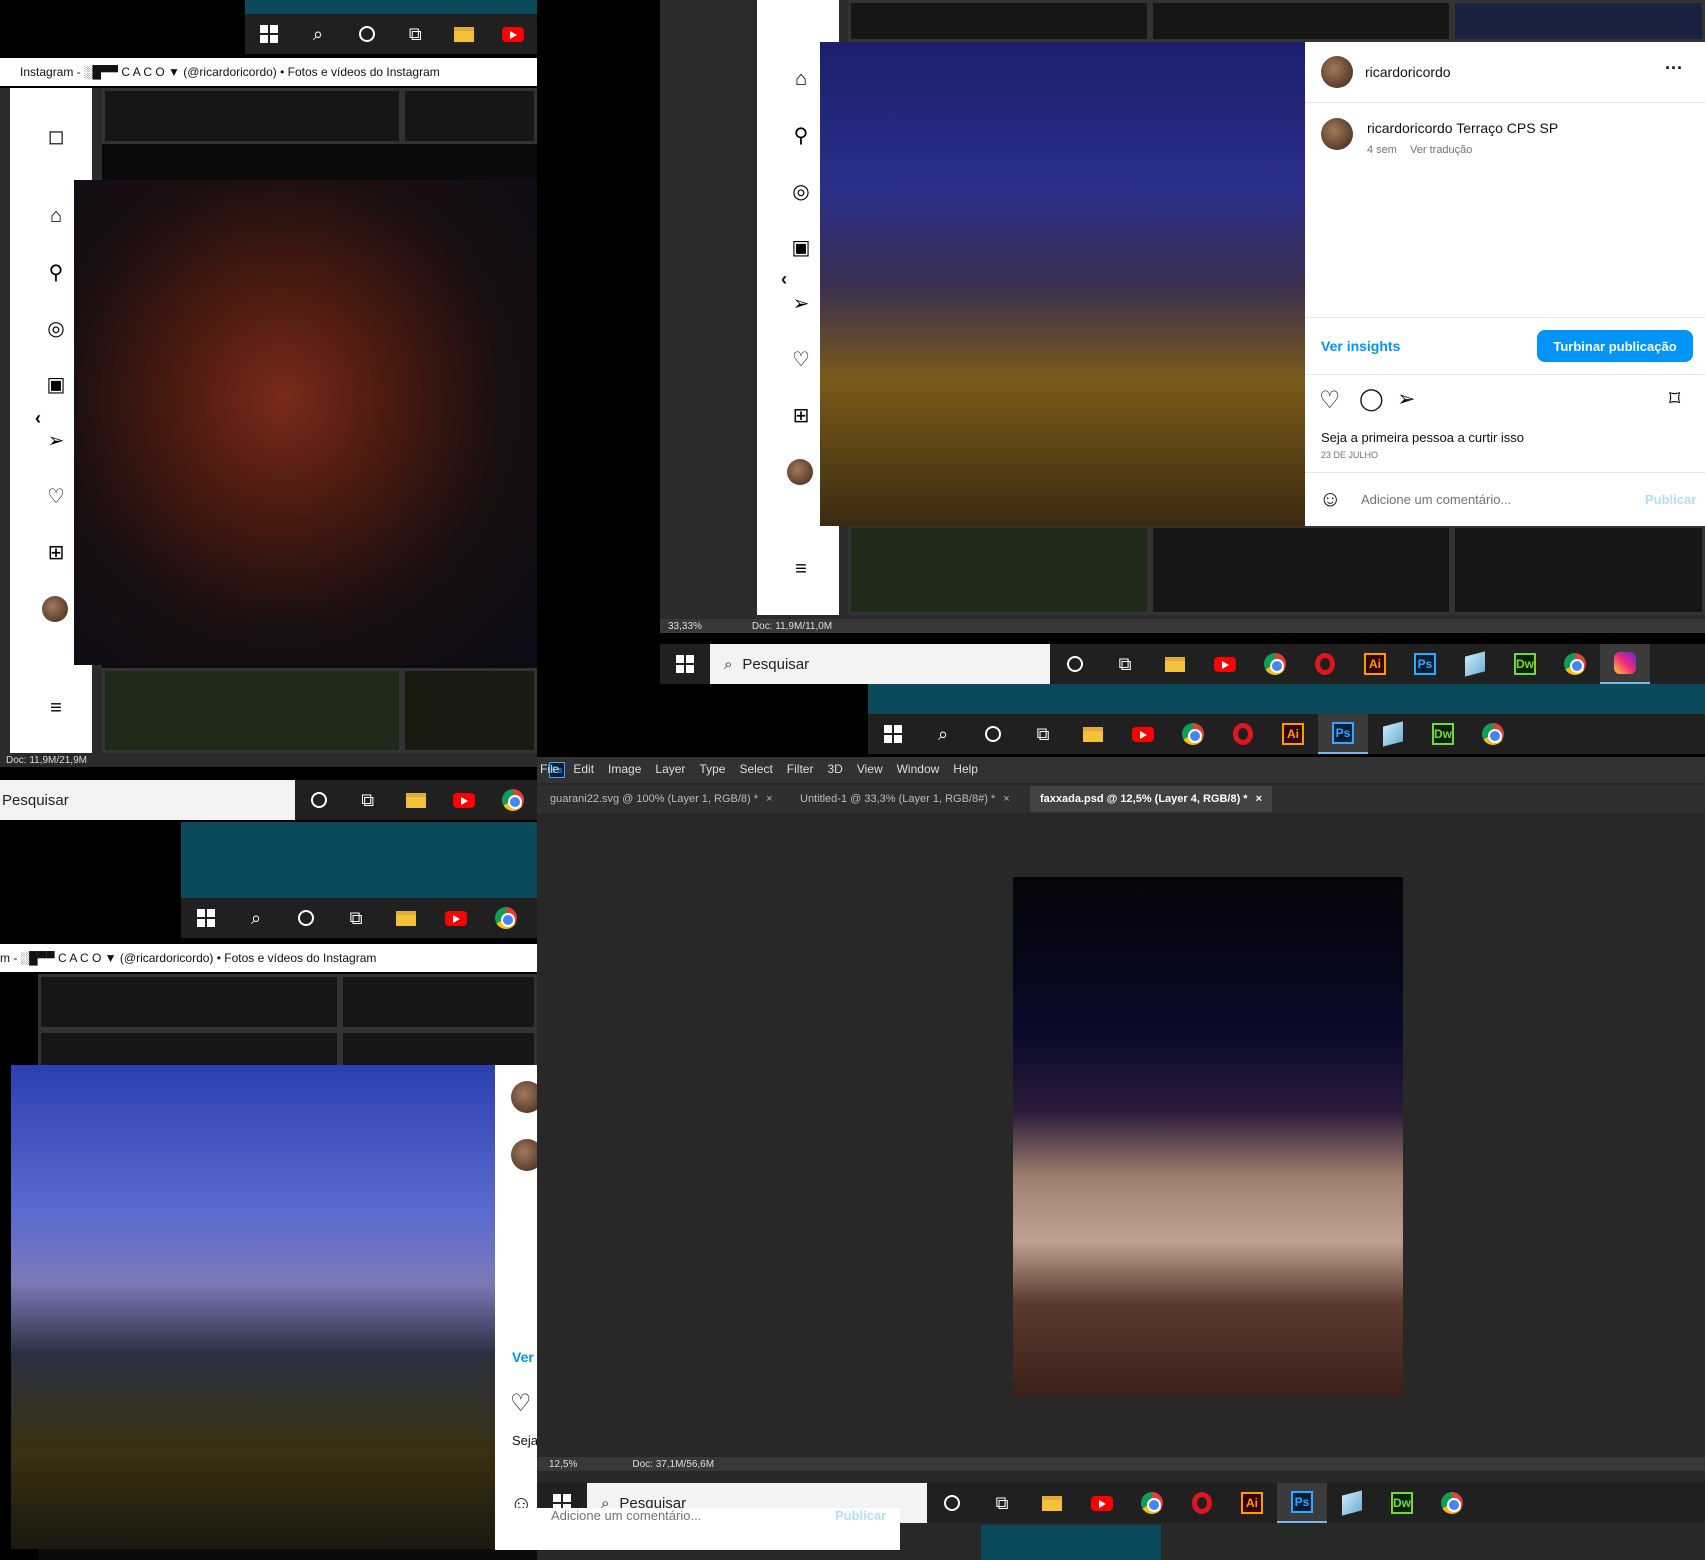  I want to click on ps-menu-view: View, so click(870, 769).